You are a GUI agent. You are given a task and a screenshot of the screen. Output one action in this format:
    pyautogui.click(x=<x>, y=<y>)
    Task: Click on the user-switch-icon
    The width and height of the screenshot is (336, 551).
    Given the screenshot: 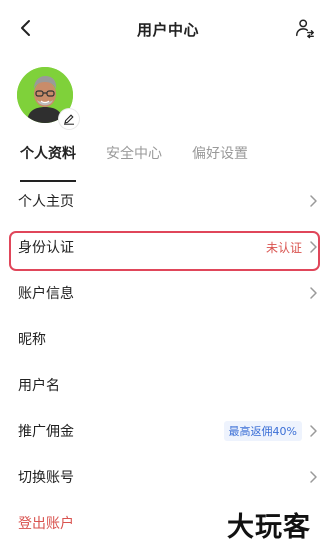 What is the action you would take?
    pyautogui.click(x=305, y=28)
    